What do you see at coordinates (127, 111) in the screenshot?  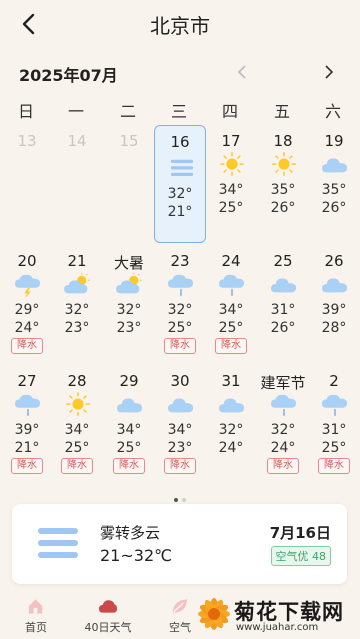 I see `weekday-label: 二` at bounding box center [127, 111].